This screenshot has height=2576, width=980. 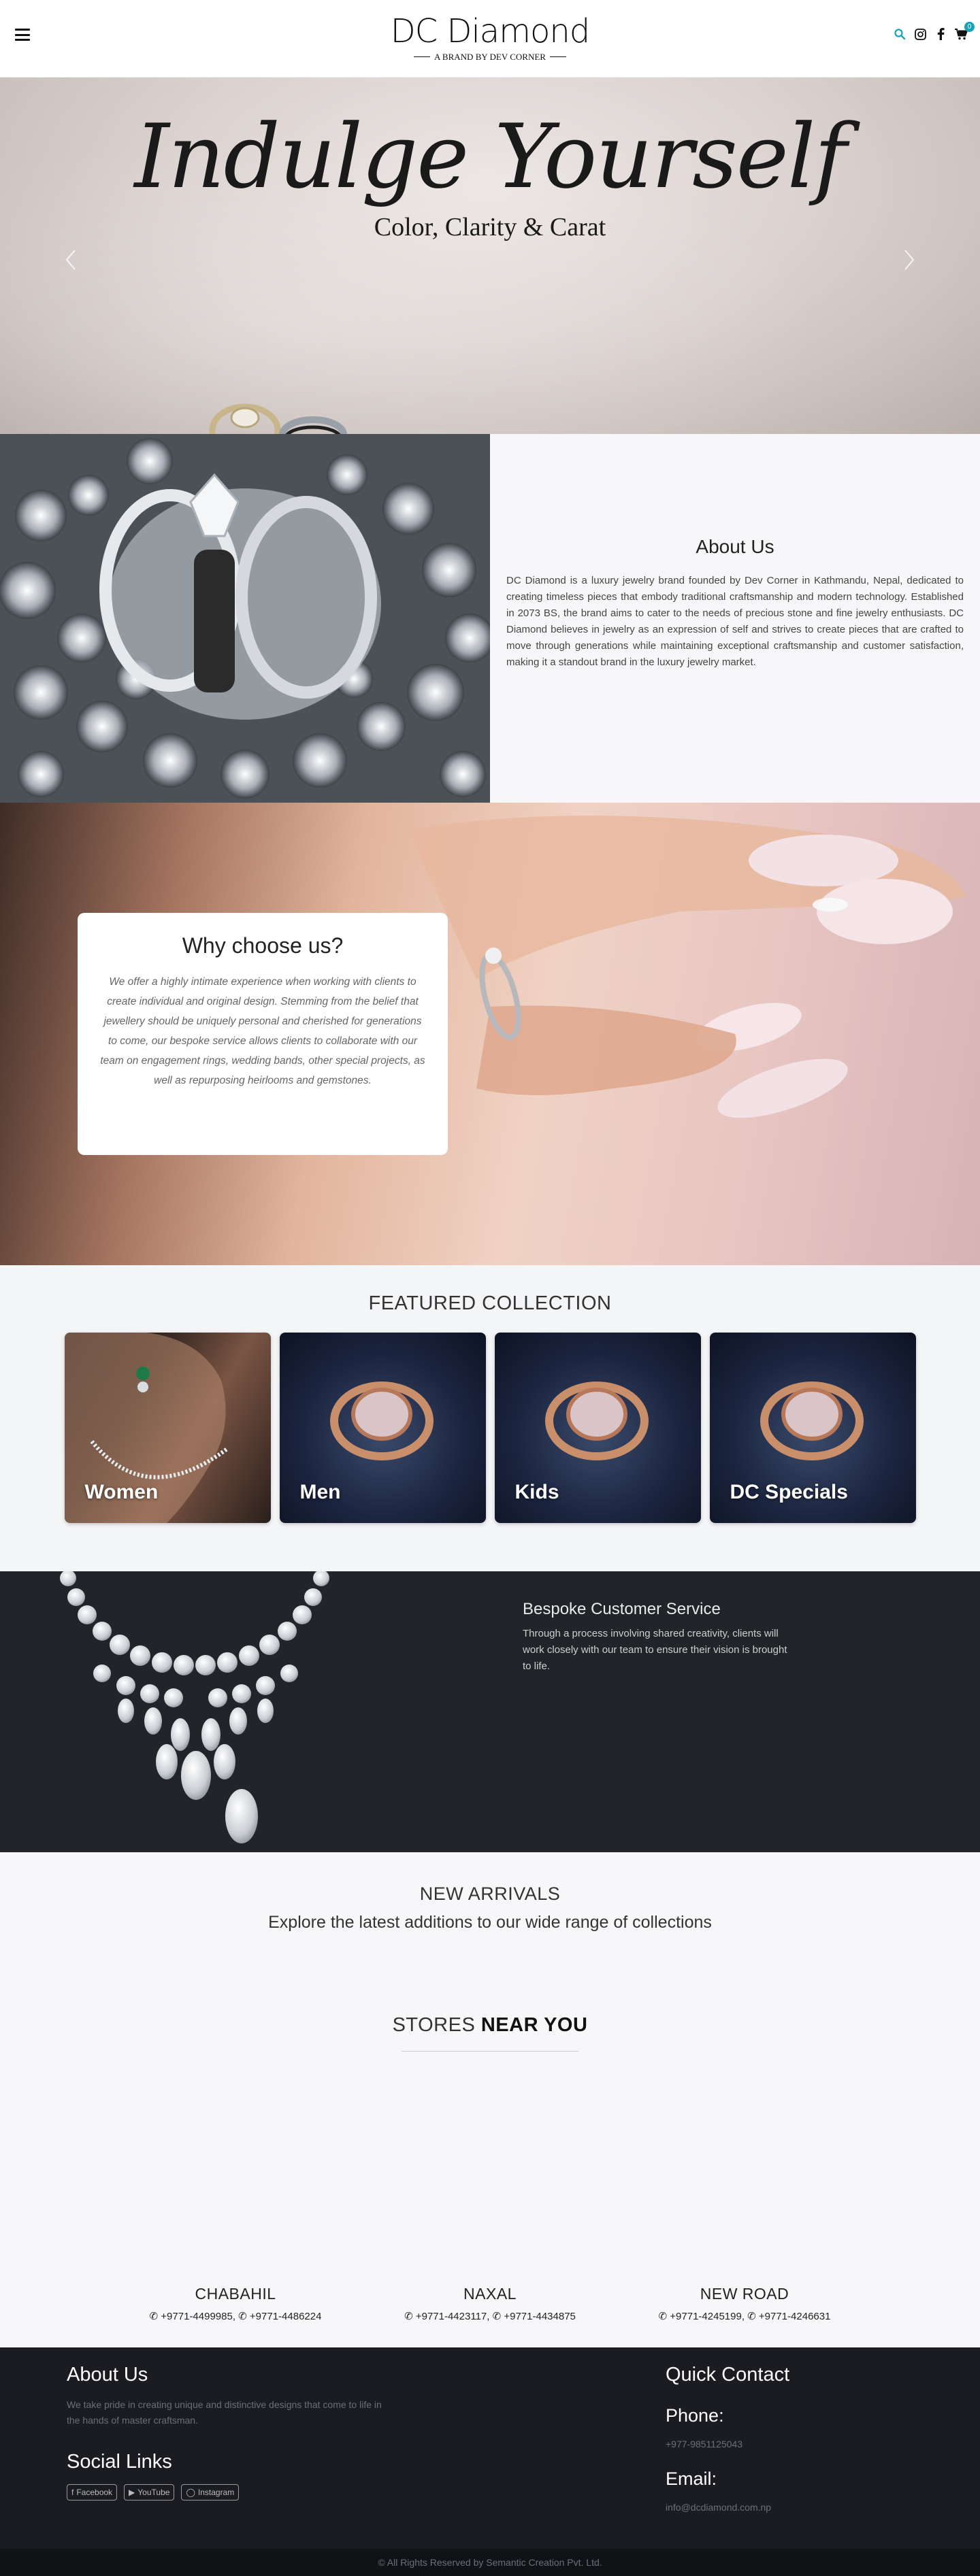 What do you see at coordinates (706, 2316) in the screenshot?
I see `store-phone: +9771-4245199` at bounding box center [706, 2316].